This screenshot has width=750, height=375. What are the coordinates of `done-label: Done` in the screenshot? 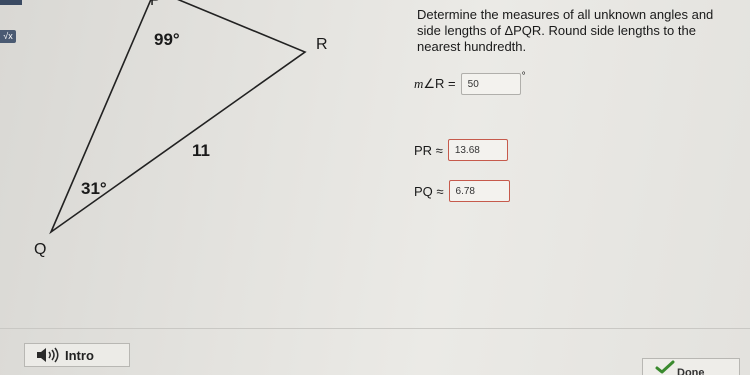 It's located at (691, 371).